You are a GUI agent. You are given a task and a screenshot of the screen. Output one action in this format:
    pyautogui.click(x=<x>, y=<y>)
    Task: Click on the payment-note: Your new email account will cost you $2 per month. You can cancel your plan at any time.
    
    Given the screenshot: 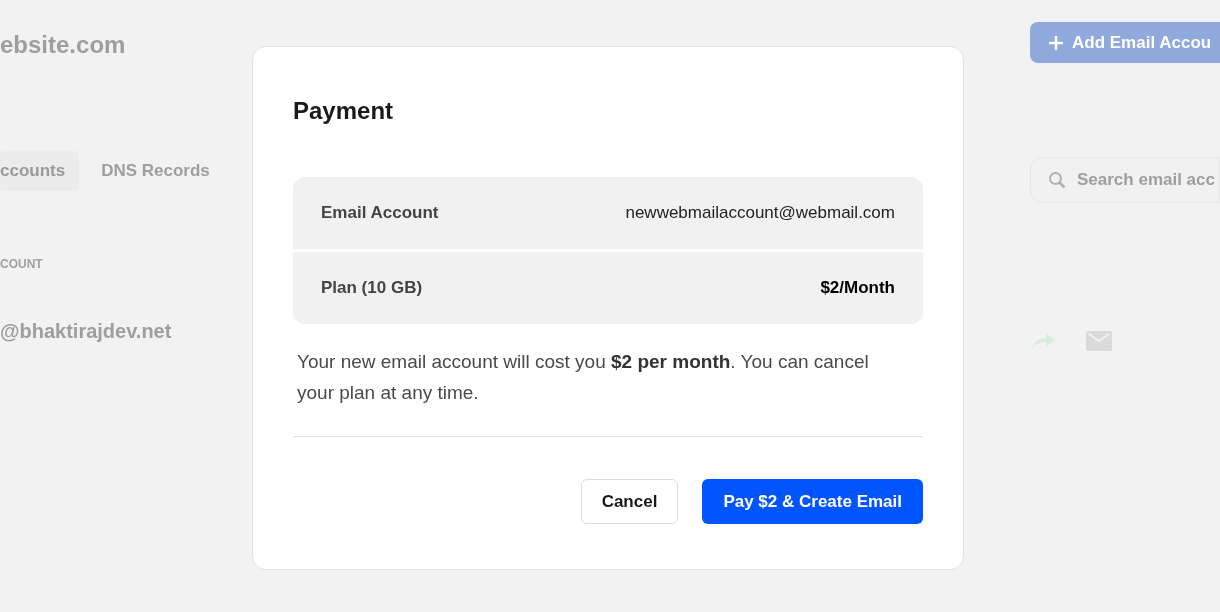 What is the action you would take?
    pyautogui.click(x=583, y=377)
    